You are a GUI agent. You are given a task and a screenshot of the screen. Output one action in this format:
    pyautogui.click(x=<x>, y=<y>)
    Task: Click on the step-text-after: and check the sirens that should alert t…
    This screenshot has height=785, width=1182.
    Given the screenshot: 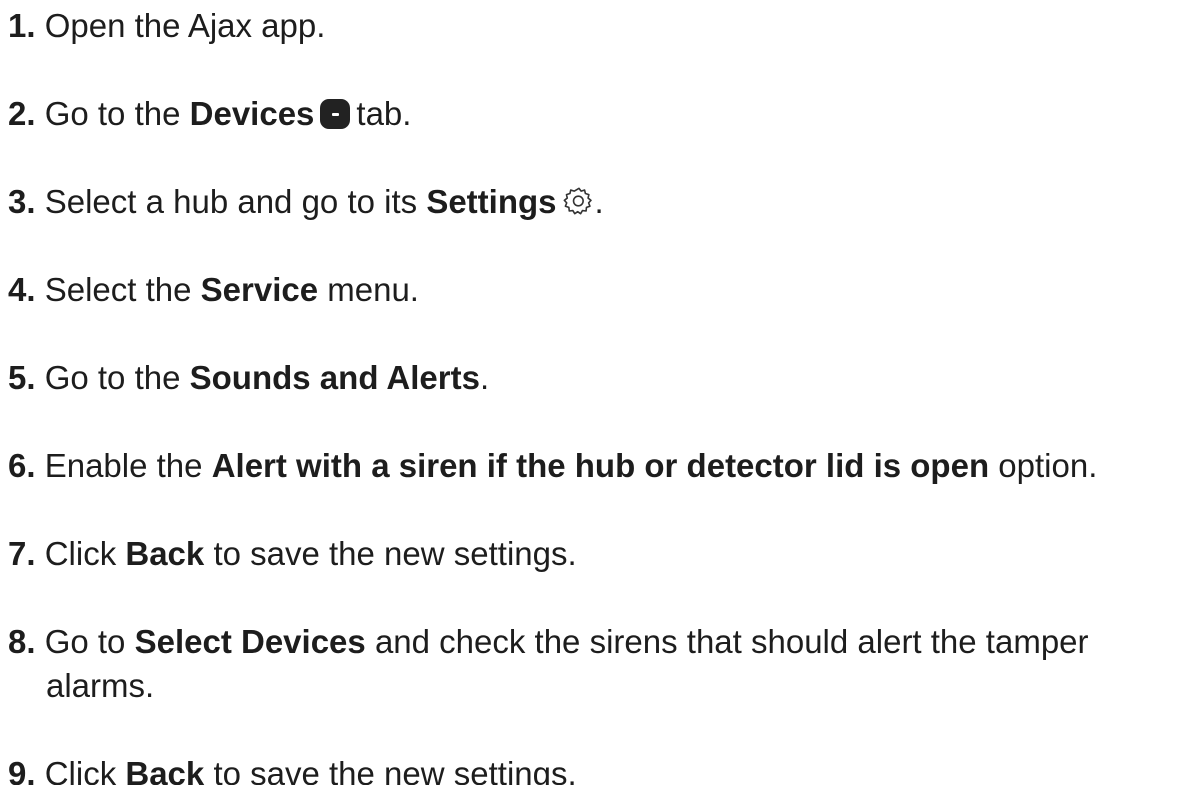 What is the action you would take?
    pyautogui.click(x=731, y=641)
    